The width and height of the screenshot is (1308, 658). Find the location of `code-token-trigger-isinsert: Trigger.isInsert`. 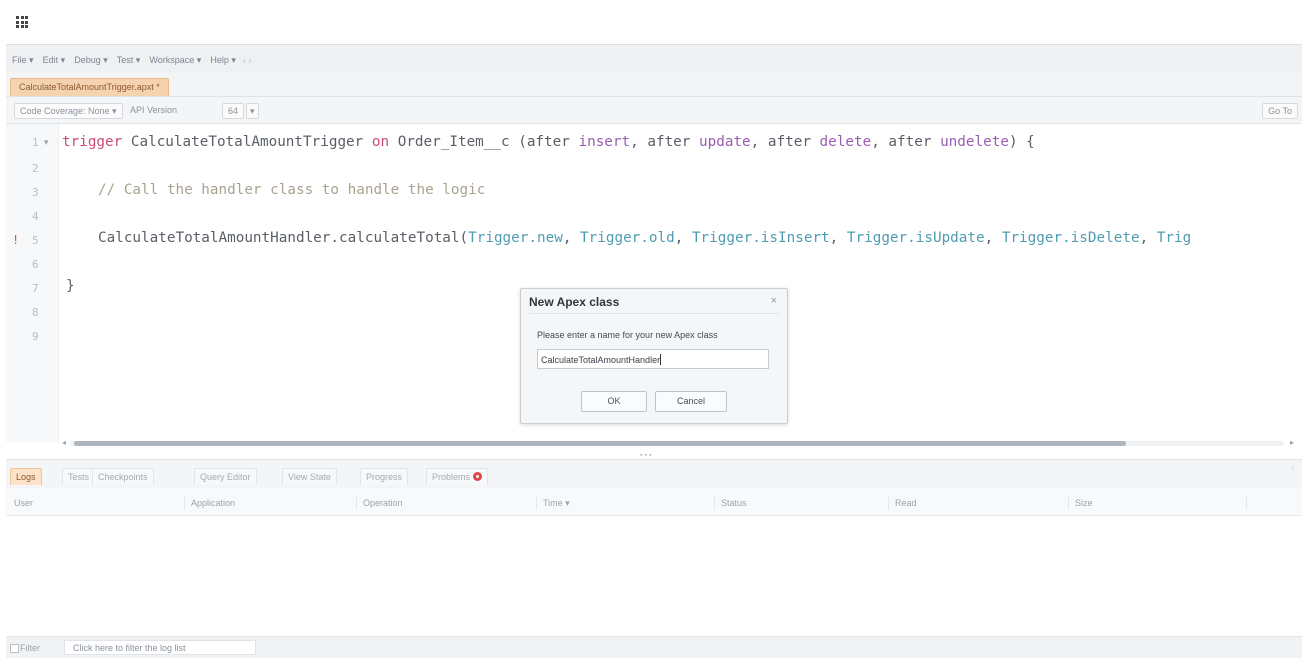

code-token-trigger-isinsert: Trigger.isInsert is located at coordinates (760, 238).